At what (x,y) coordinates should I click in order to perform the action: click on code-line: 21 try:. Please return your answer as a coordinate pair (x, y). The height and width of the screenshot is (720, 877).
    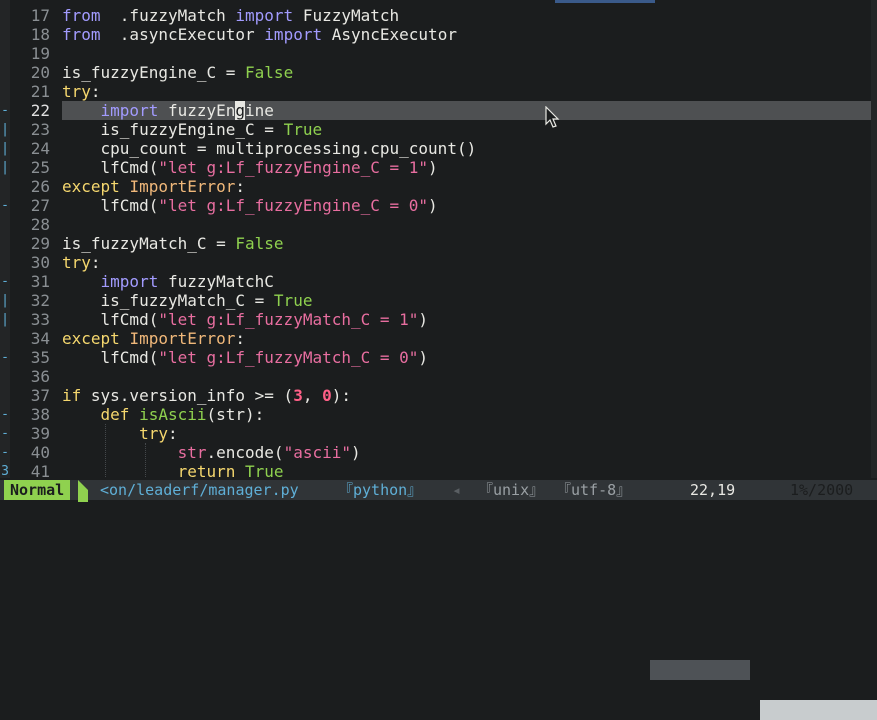
    Looking at the image, I should click on (438, 91).